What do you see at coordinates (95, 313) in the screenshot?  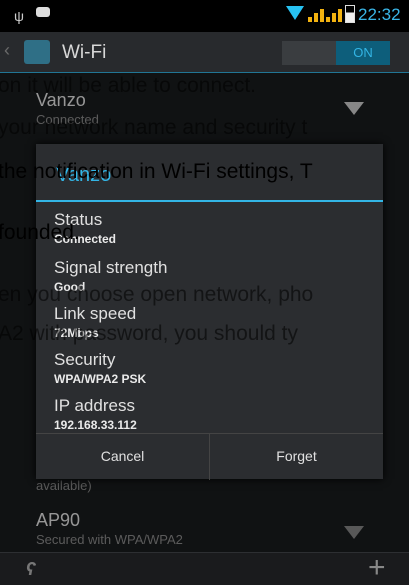 I see `link-speed-label: Link speed` at bounding box center [95, 313].